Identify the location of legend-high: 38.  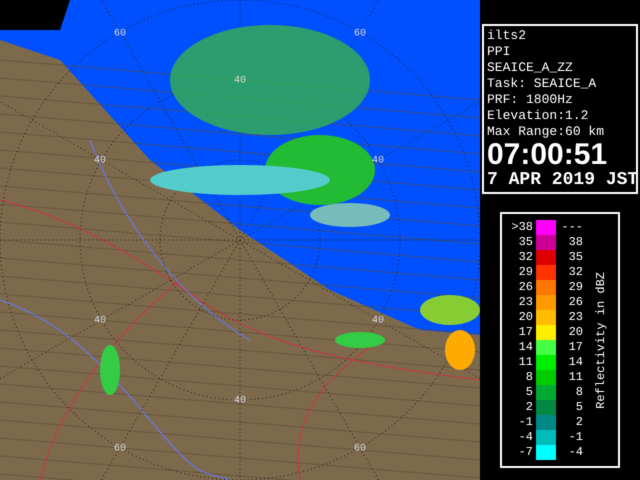
(576, 242).